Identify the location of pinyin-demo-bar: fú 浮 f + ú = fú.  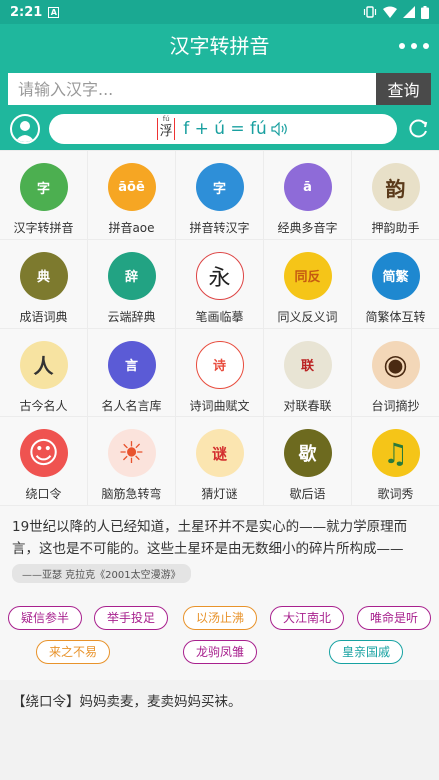
(223, 129).